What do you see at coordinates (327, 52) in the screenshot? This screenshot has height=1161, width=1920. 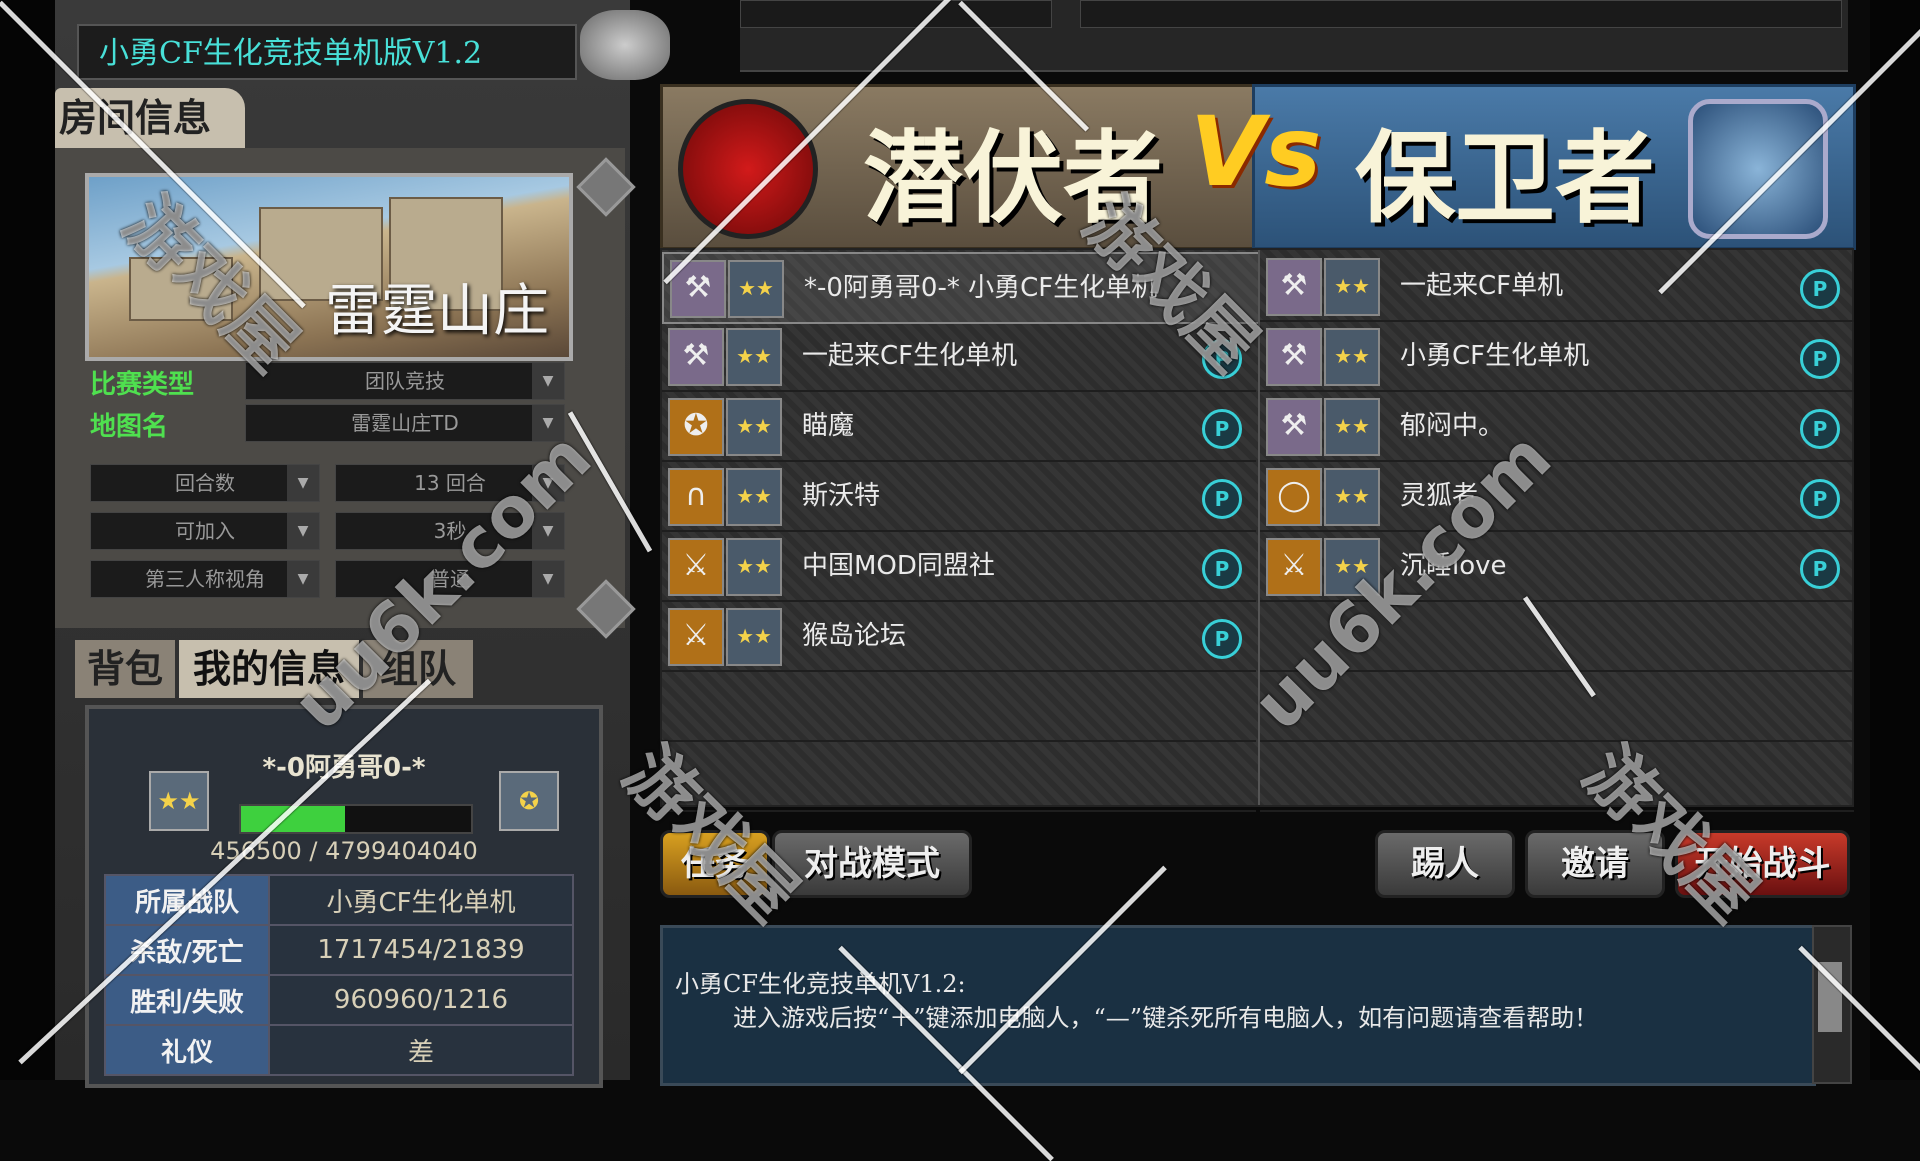 I see `window-title: 小勇CF生化竞技单机版V1.2` at bounding box center [327, 52].